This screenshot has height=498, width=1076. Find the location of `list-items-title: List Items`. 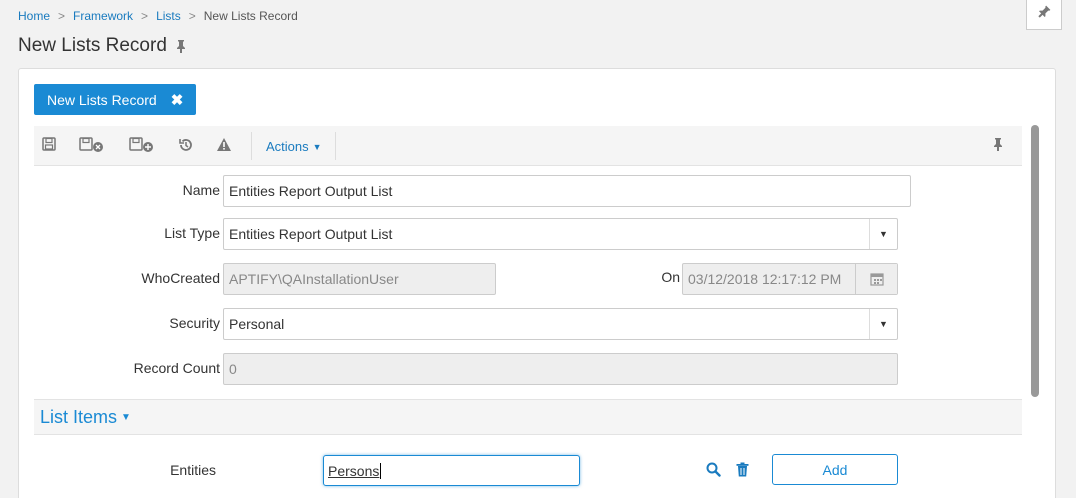

list-items-title: List Items is located at coordinates (79, 416).